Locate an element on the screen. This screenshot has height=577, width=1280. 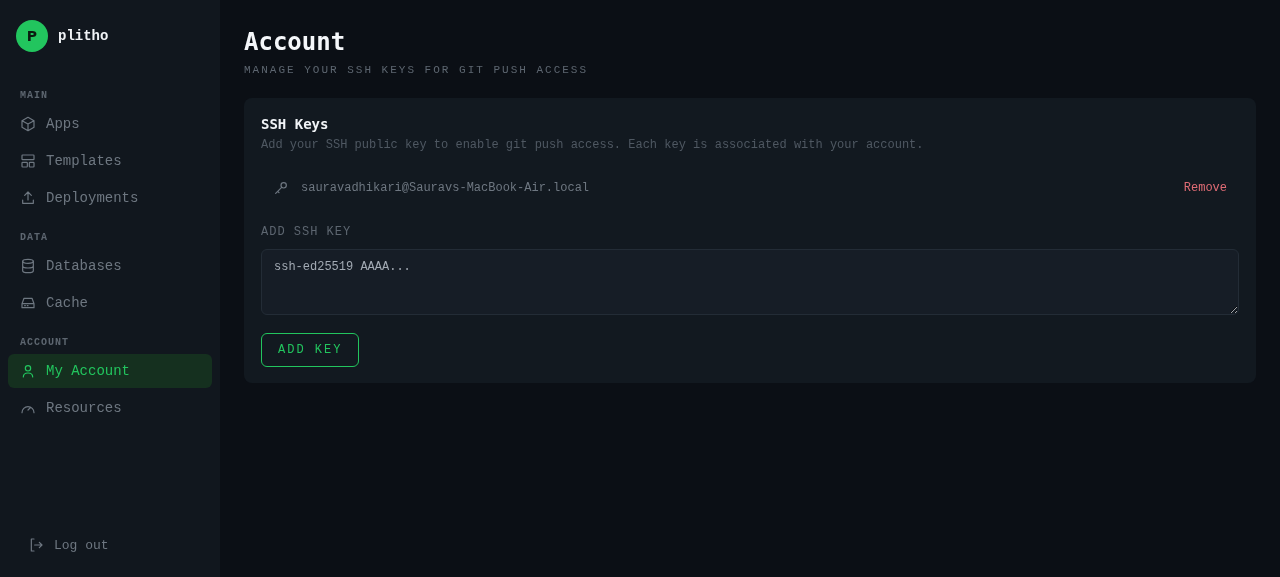
card-description: Add your SSH public key to enable git push access. Each key is associated with your account. is located at coordinates (592, 145).